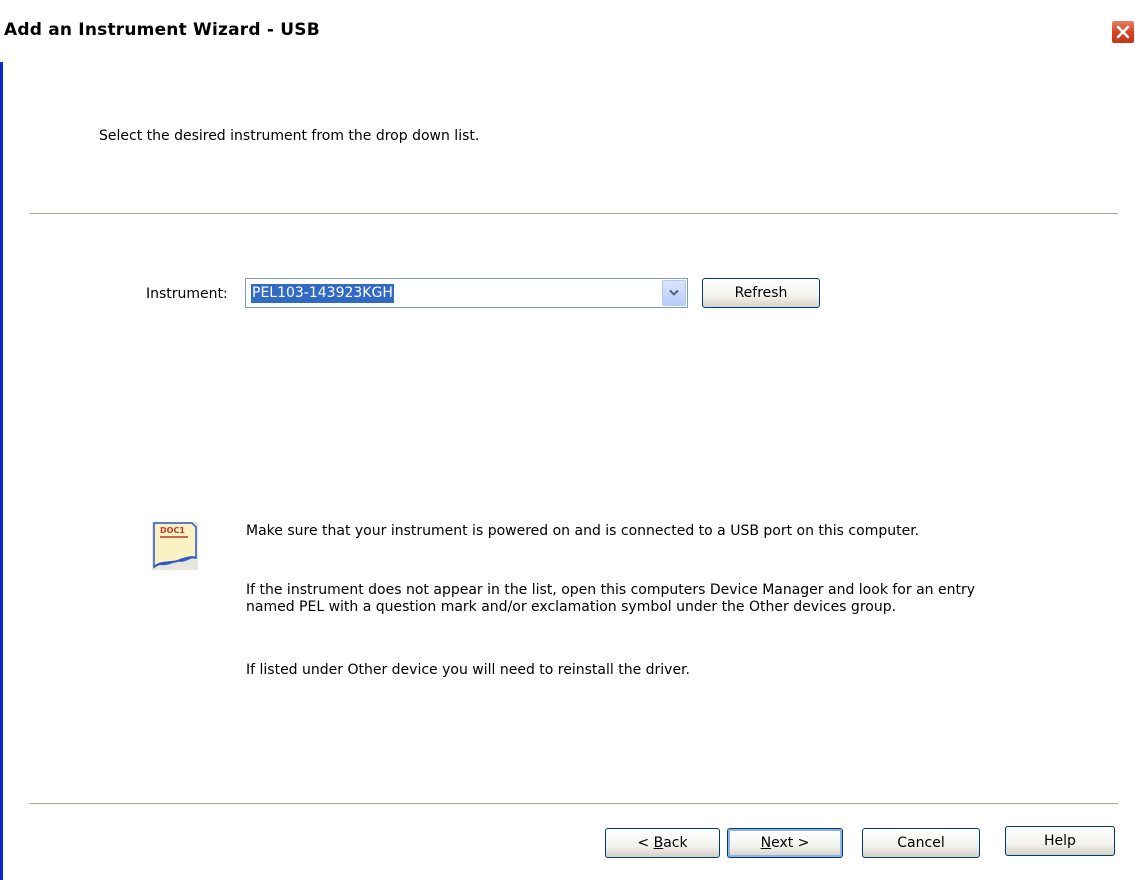 This screenshot has width=1135, height=880. I want to click on refresh-button: Refresh, so click(761, 293).